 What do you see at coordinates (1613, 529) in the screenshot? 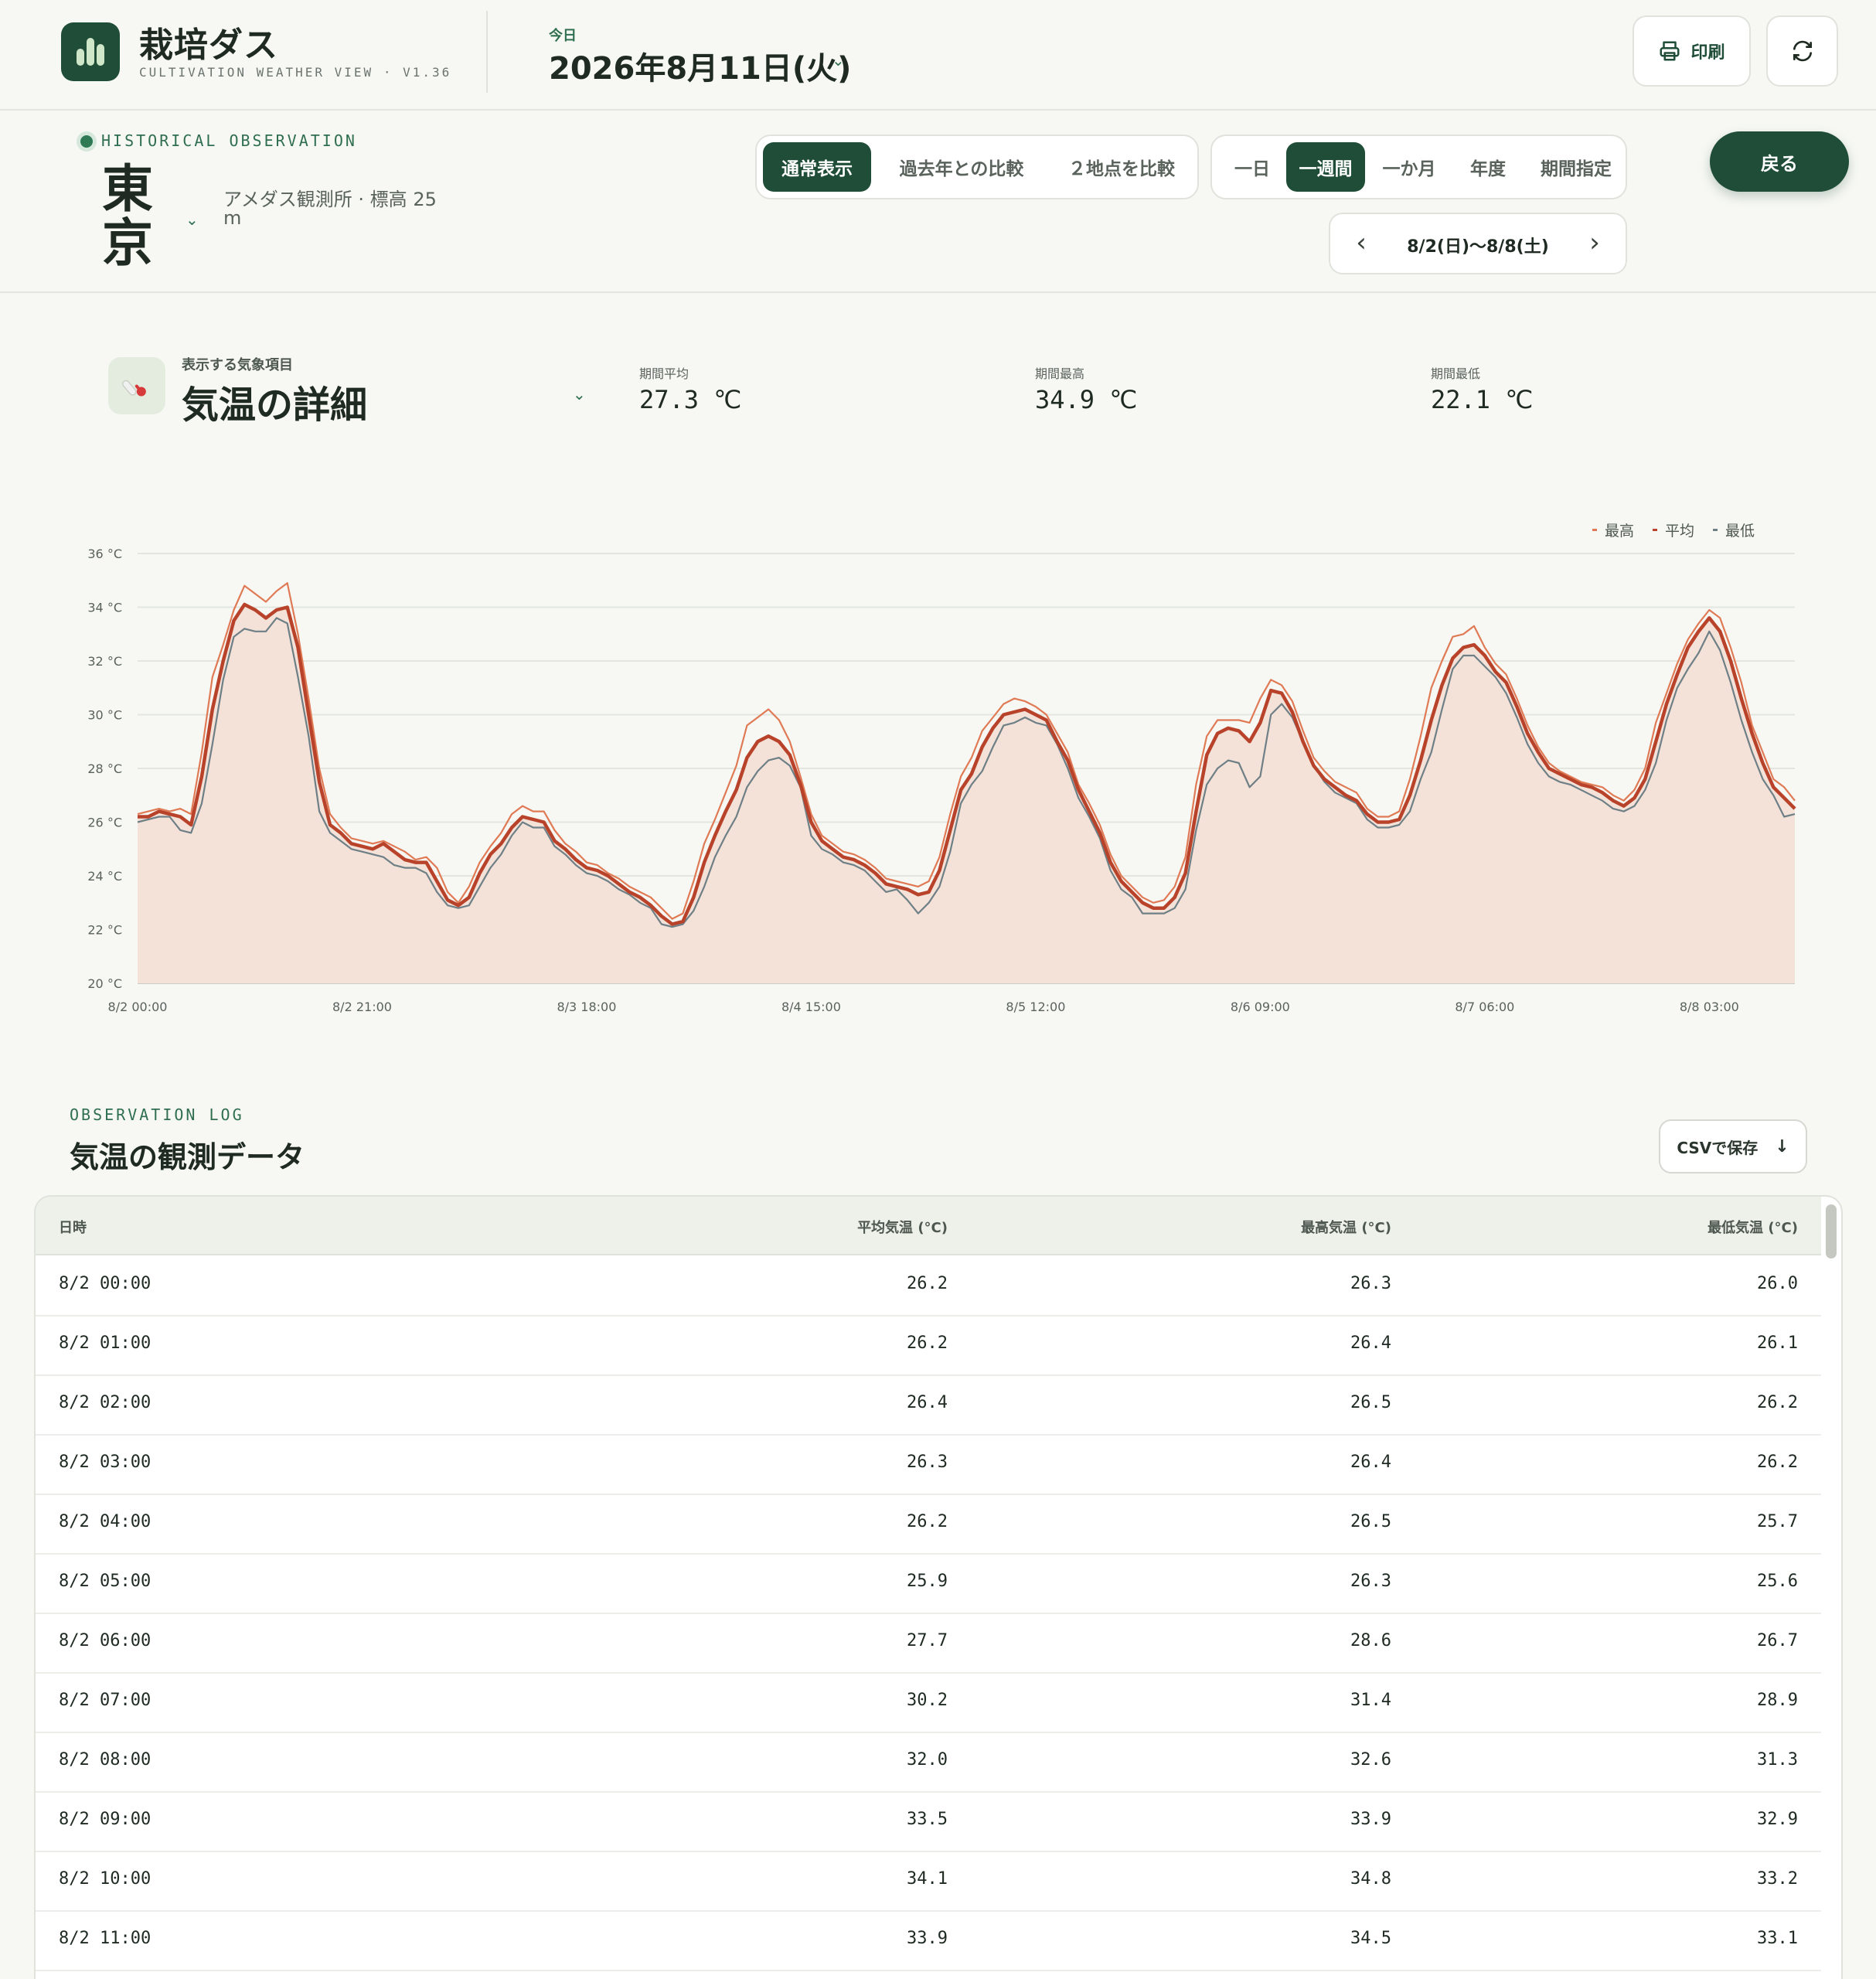
I see `legend-item-max: 最高` at bounding box center [1613, 529].